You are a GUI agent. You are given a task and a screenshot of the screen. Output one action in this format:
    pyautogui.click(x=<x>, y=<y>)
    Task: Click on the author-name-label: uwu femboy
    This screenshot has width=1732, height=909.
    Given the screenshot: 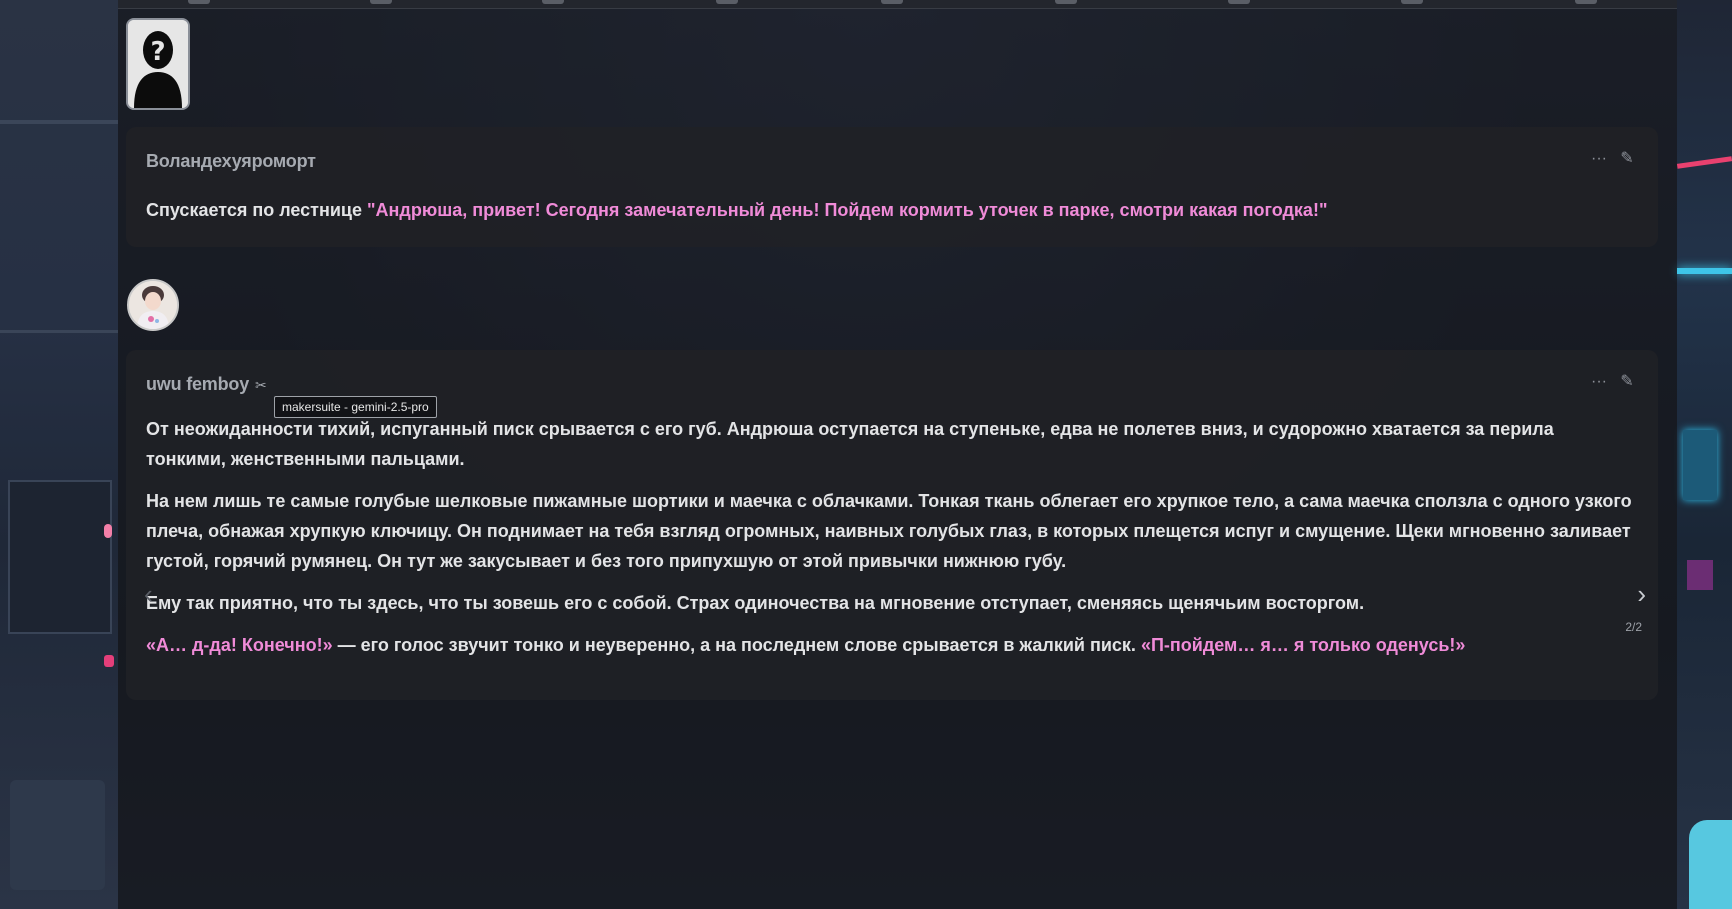 What is the action you would take?
    pyautogui.click(x=198, y=384)
    